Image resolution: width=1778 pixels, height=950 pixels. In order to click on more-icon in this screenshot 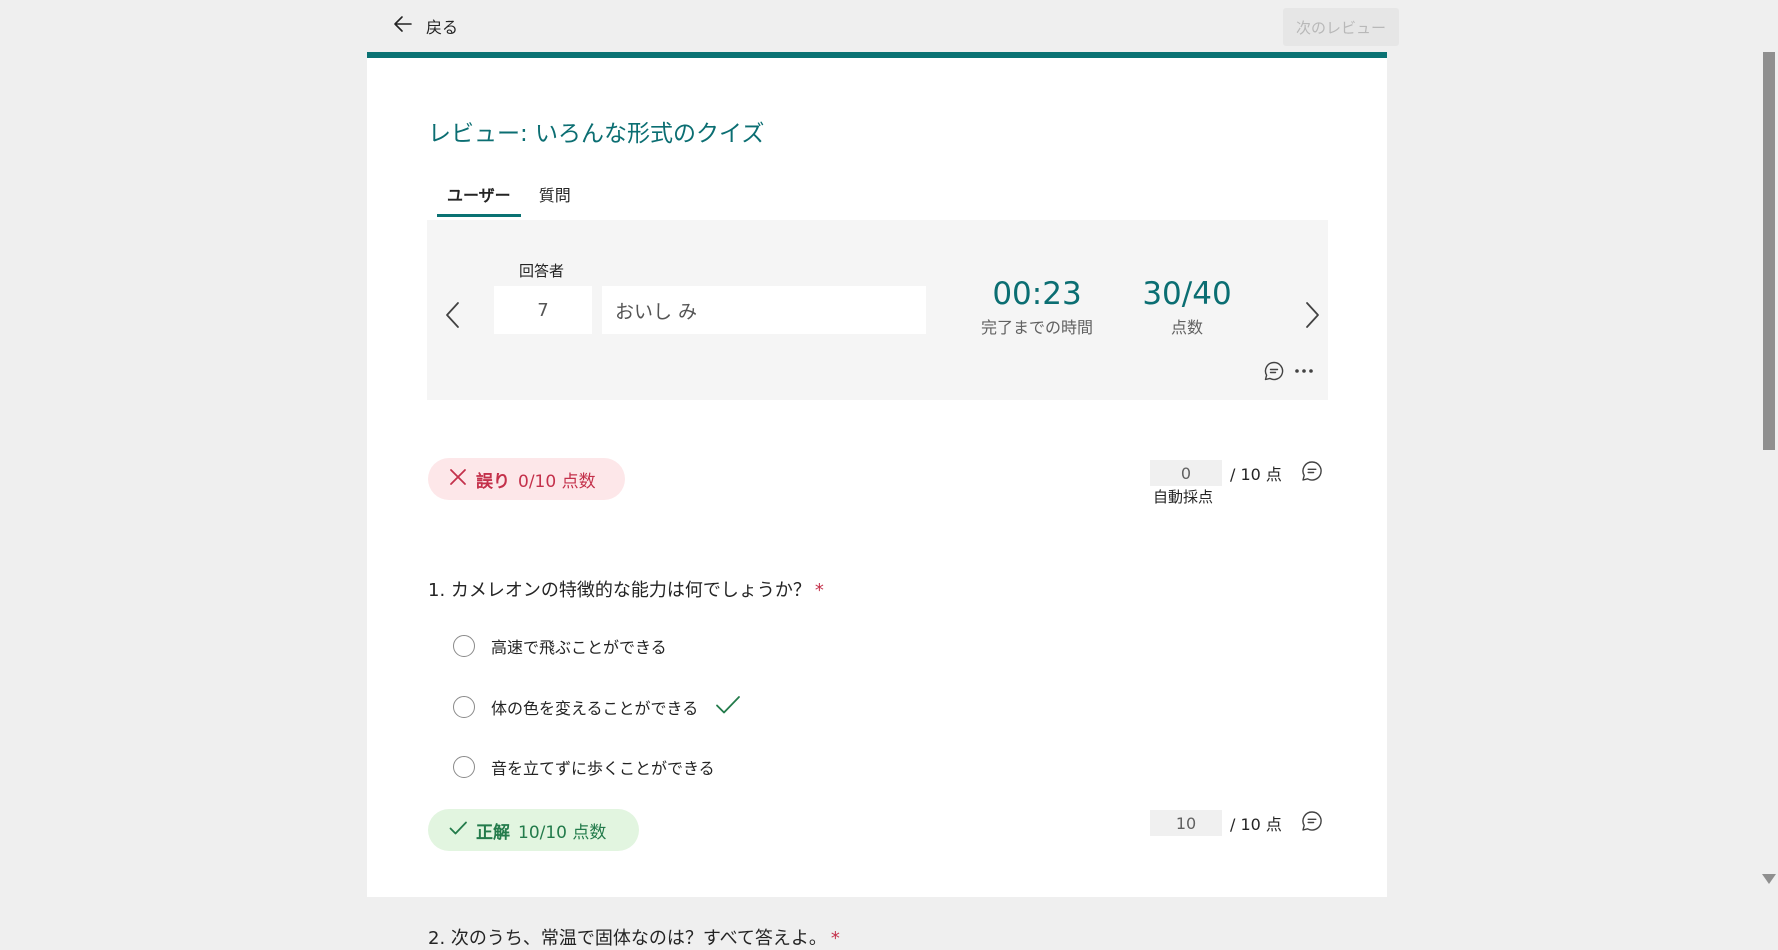, I will do `click(1304, 371)`.